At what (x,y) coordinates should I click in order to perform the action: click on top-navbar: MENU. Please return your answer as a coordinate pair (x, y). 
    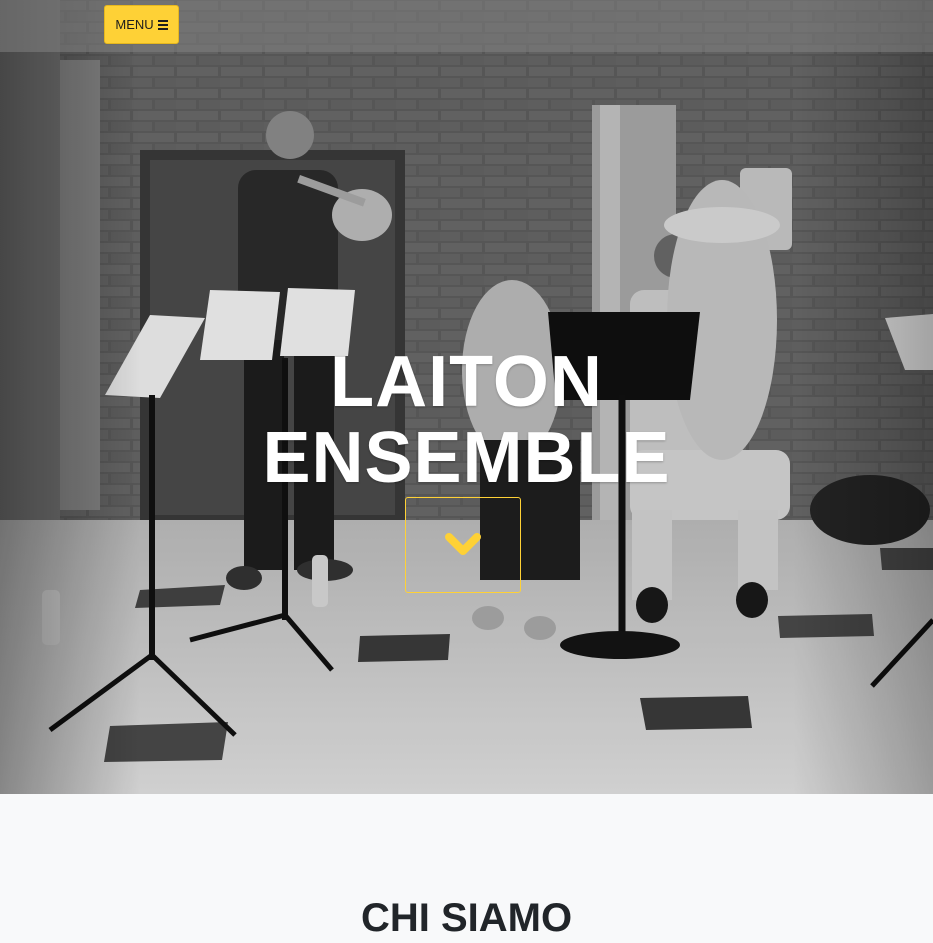
    Looking at the image, I should click on (466, 26).